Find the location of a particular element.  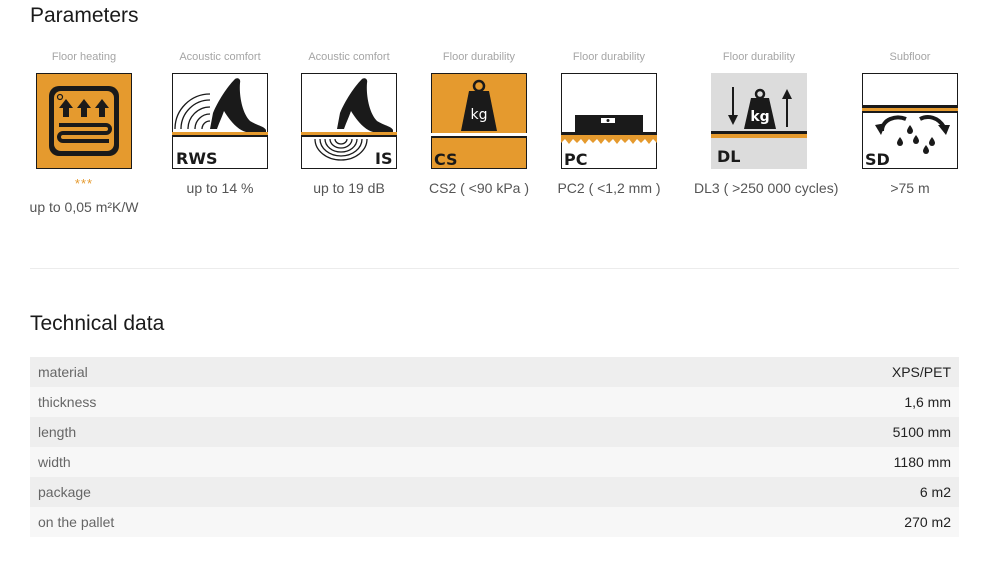

row-key: thickness is located at coordinates (67, 402).